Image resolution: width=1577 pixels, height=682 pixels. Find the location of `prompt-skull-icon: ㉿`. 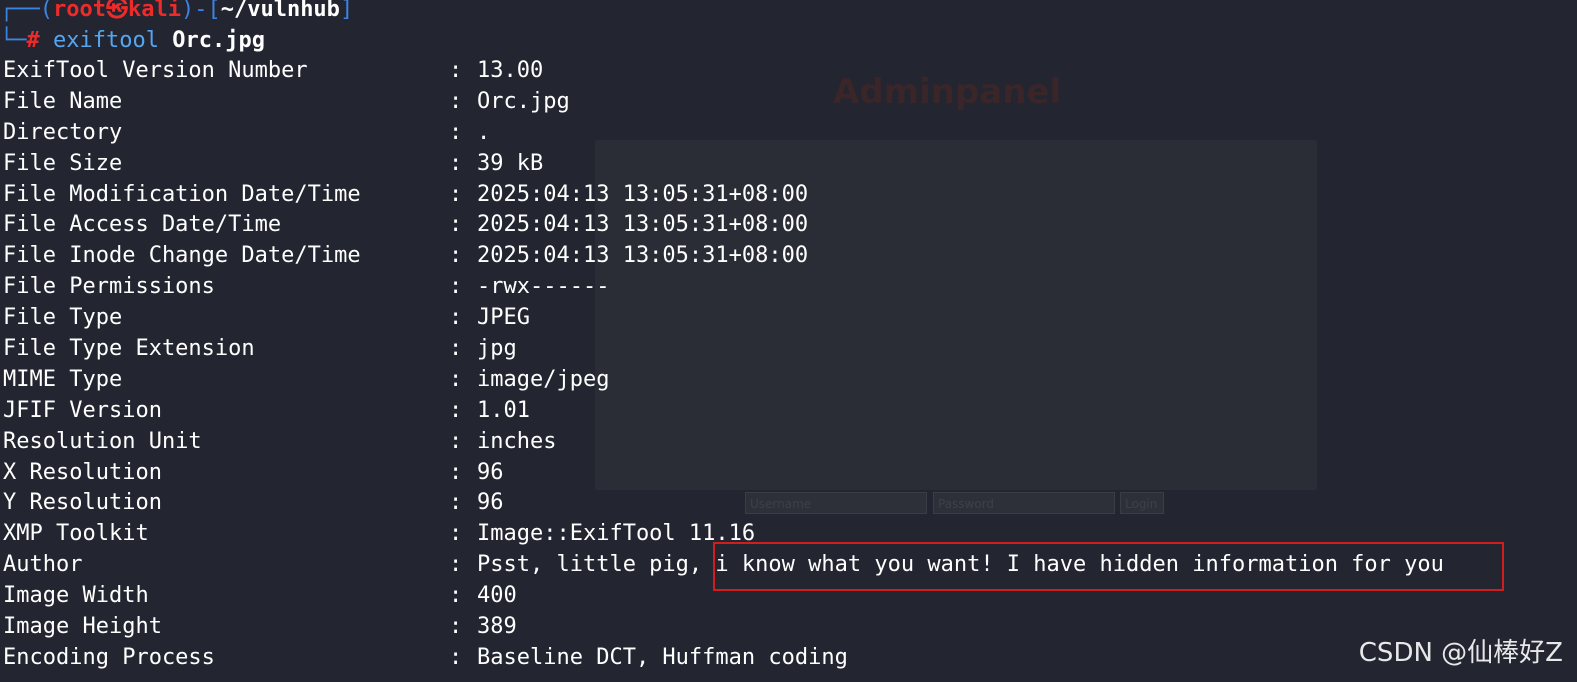

prompt-skull-icon: ㉿ is located at coordinates (116, 11).